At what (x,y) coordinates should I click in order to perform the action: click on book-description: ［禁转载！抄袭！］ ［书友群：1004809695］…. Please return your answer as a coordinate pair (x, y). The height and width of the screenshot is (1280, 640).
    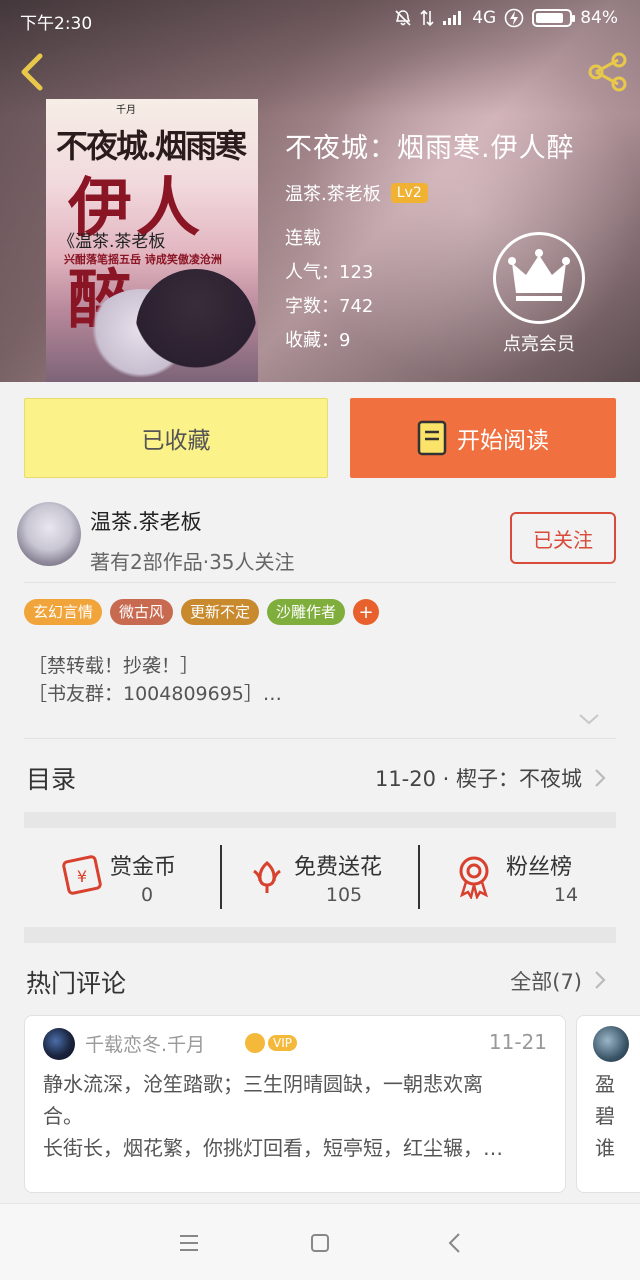
    Looking at the image, I should click on (155, 680).